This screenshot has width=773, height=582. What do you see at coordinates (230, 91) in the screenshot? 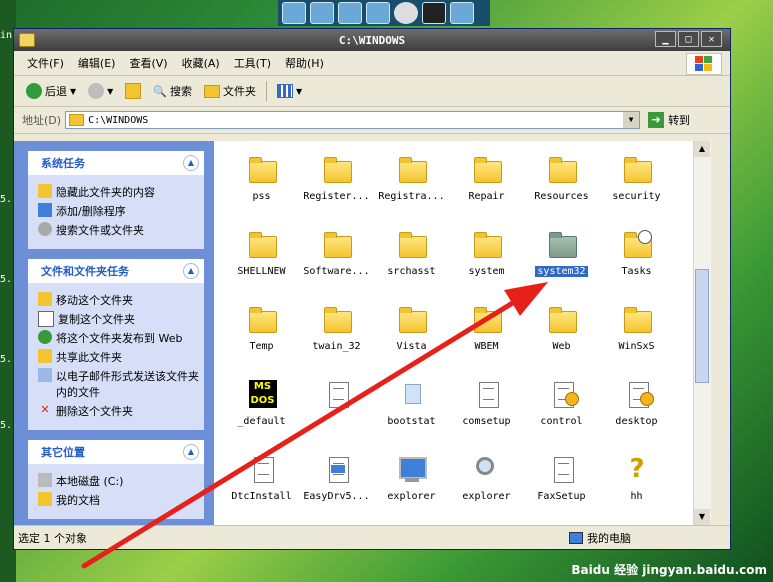
I see `folders-button: 文件夹` at bounding box center [230, 91].